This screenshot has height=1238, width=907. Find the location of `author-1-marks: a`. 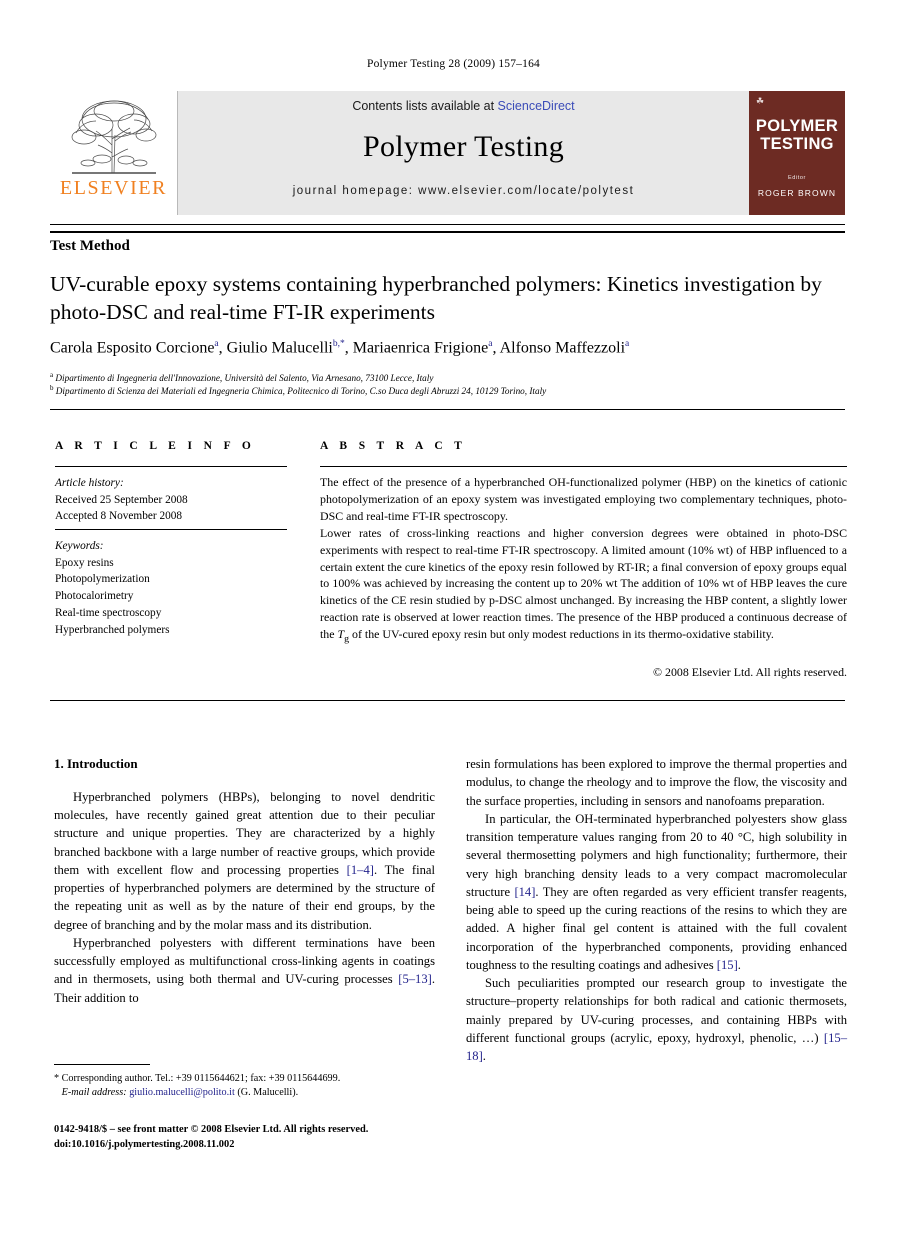

author-1-marks: a is located at coordinates (216, 344).